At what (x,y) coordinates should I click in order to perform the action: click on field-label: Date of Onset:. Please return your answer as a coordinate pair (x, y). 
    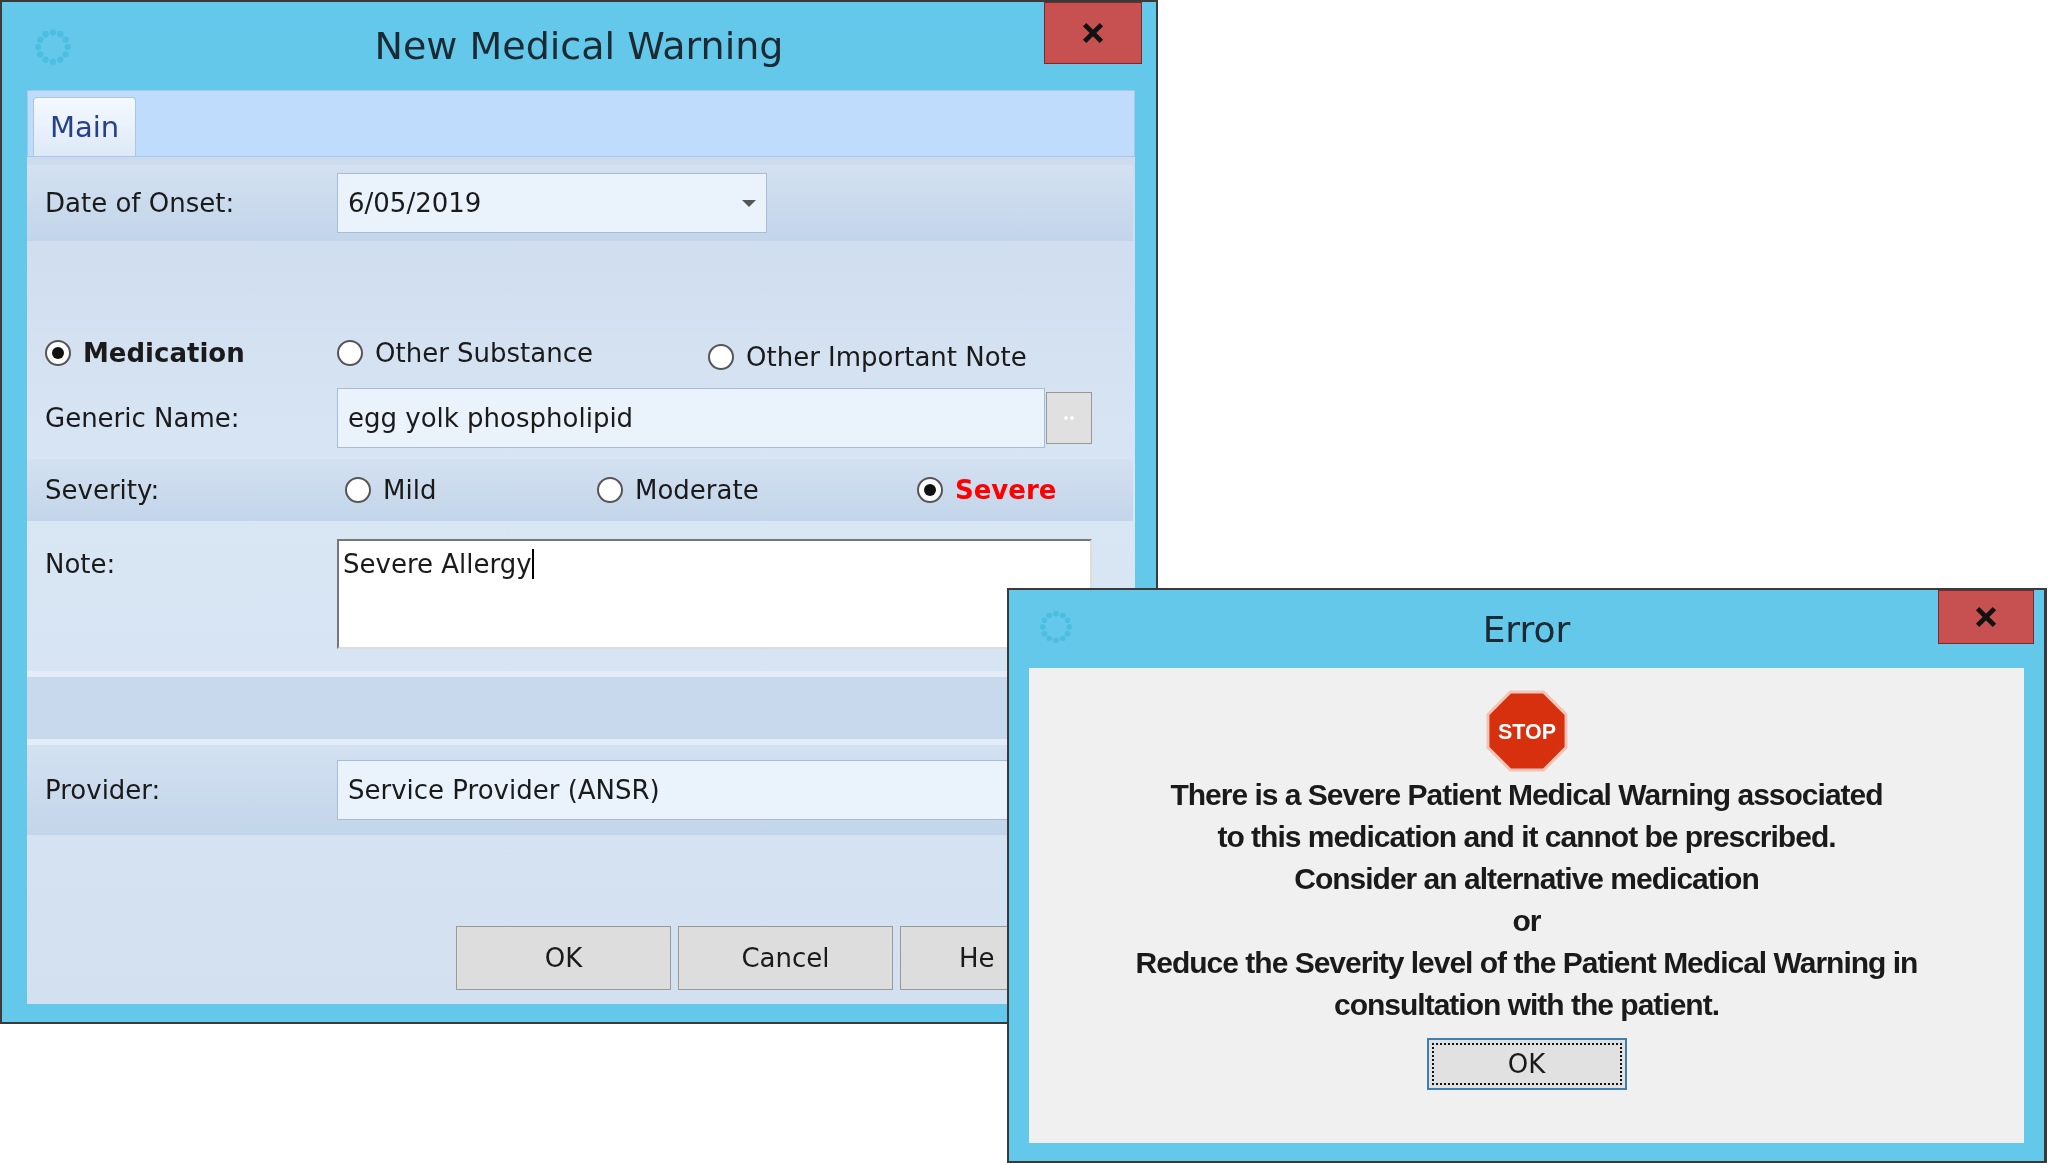
    Looking at the image, I should click on (140, 203).